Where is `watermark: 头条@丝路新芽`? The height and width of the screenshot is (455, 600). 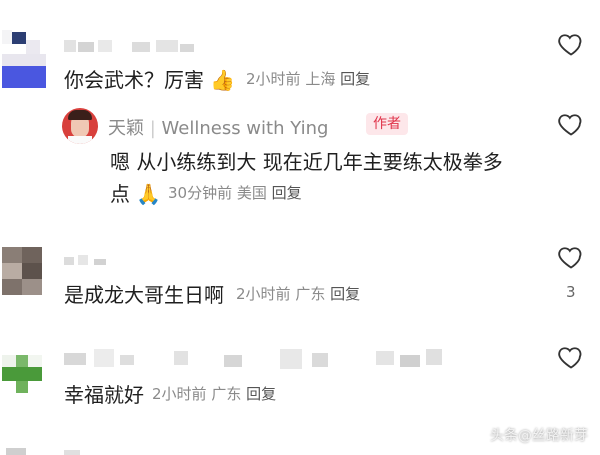 watermark: 头条@丝路新芽 is located at coordinates (539, 436).